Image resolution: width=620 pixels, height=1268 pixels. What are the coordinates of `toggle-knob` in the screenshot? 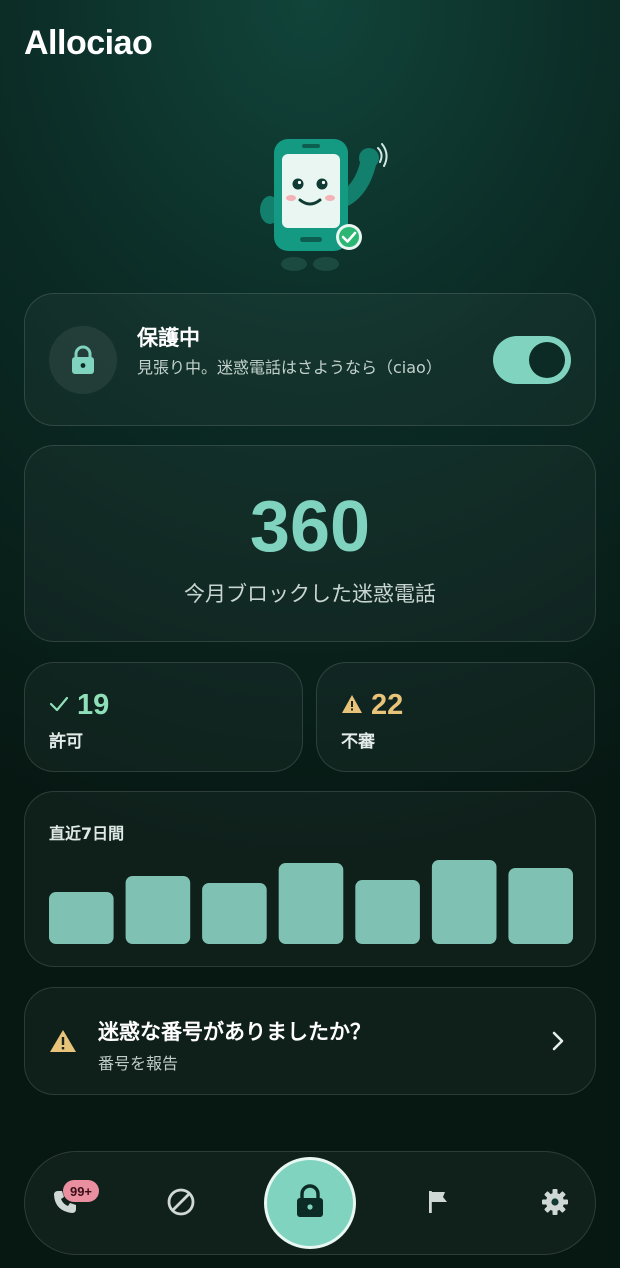 It's located at (547, 360).